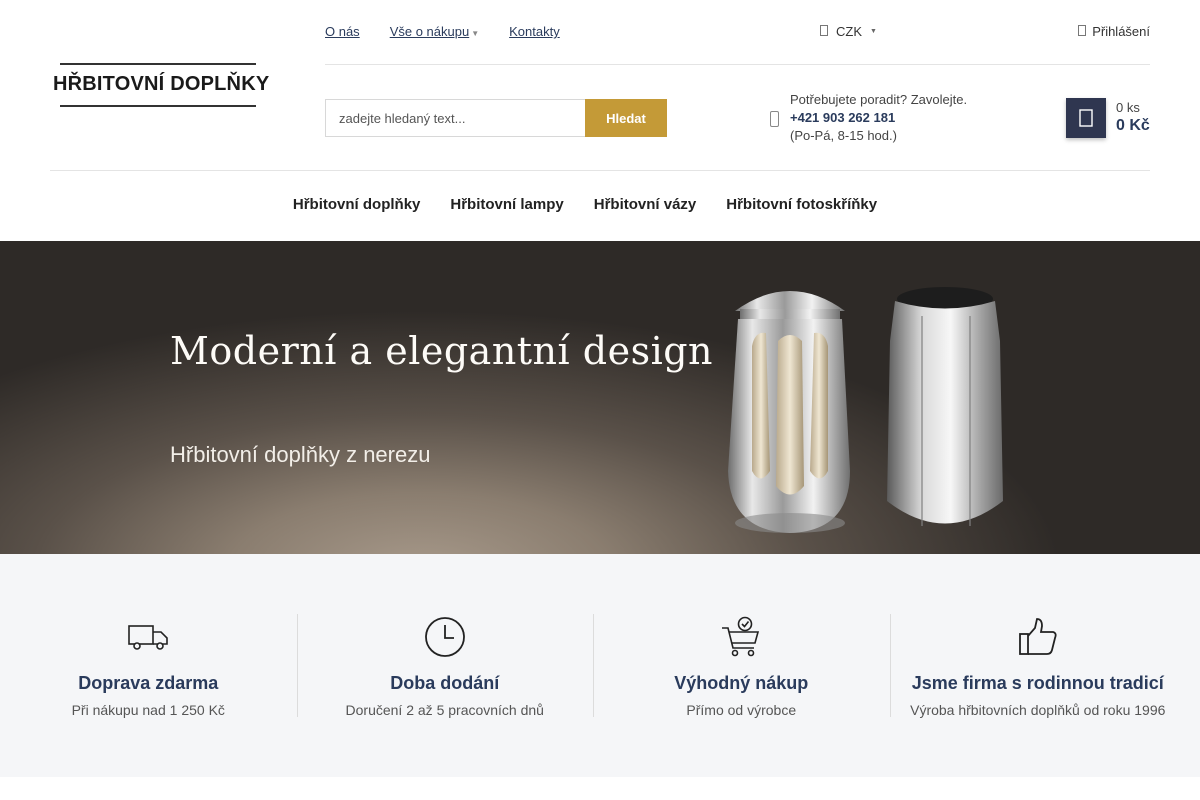 This screenshot has width=1200, height=800. I want to click on login-link: Přihlášení, so click(1114, 31).